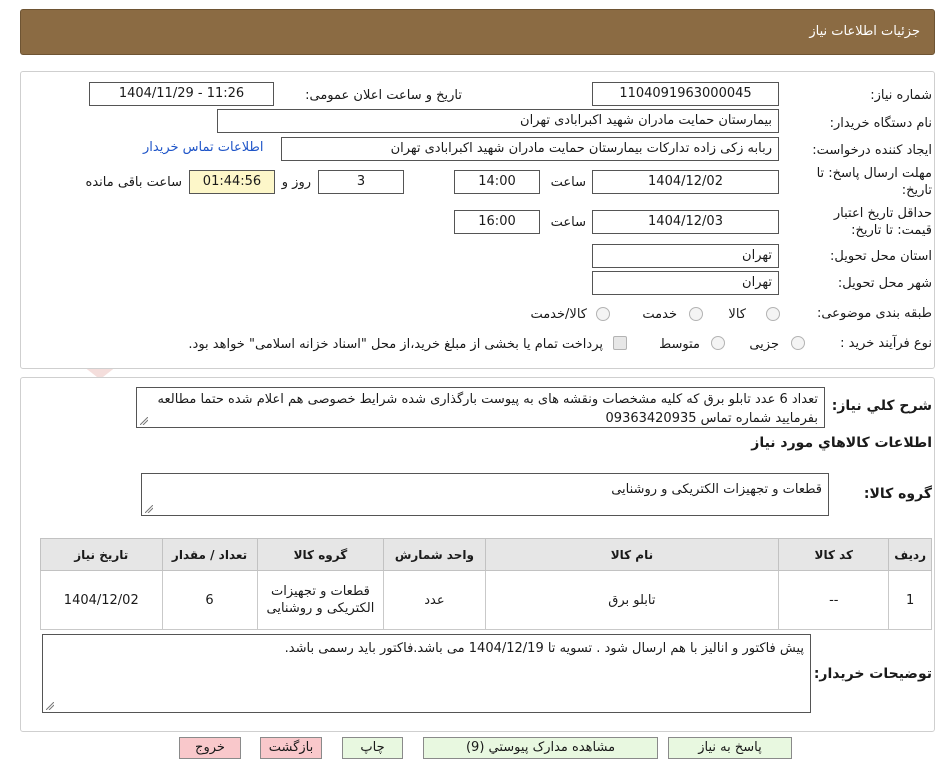 Image resolution: width=951 pixels, height=781 pixels. What do you see at coordinates (209, 600) in the screenshot?
I see `cell-qty: 6` at bounding box center [209, 600].